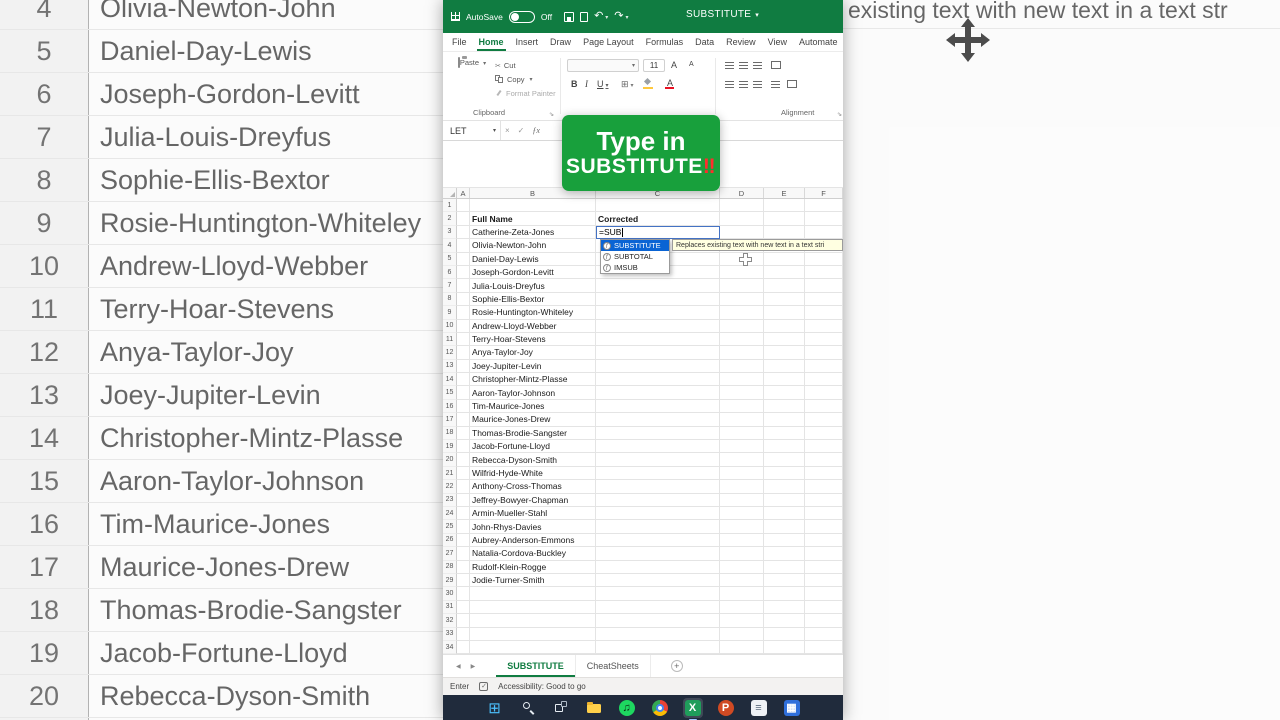 The image size is (1280, 720). What do you see at coordinates (635, 267) in the screenshot?
I see `autocomplete-item-imsub: ƒ IMSUB` at bounding box center [635, 267].